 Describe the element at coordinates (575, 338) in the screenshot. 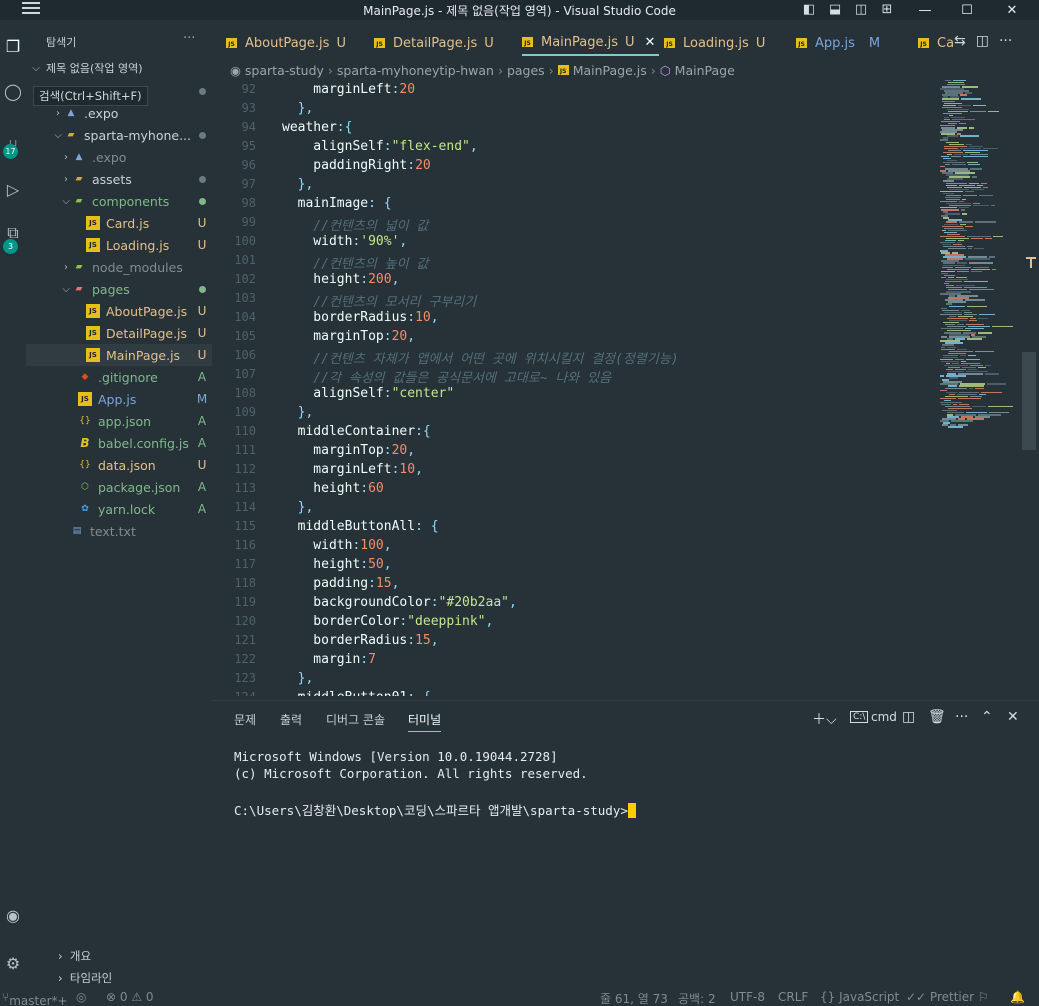

I see `code-line: 105 marginTop:20,` at that location.